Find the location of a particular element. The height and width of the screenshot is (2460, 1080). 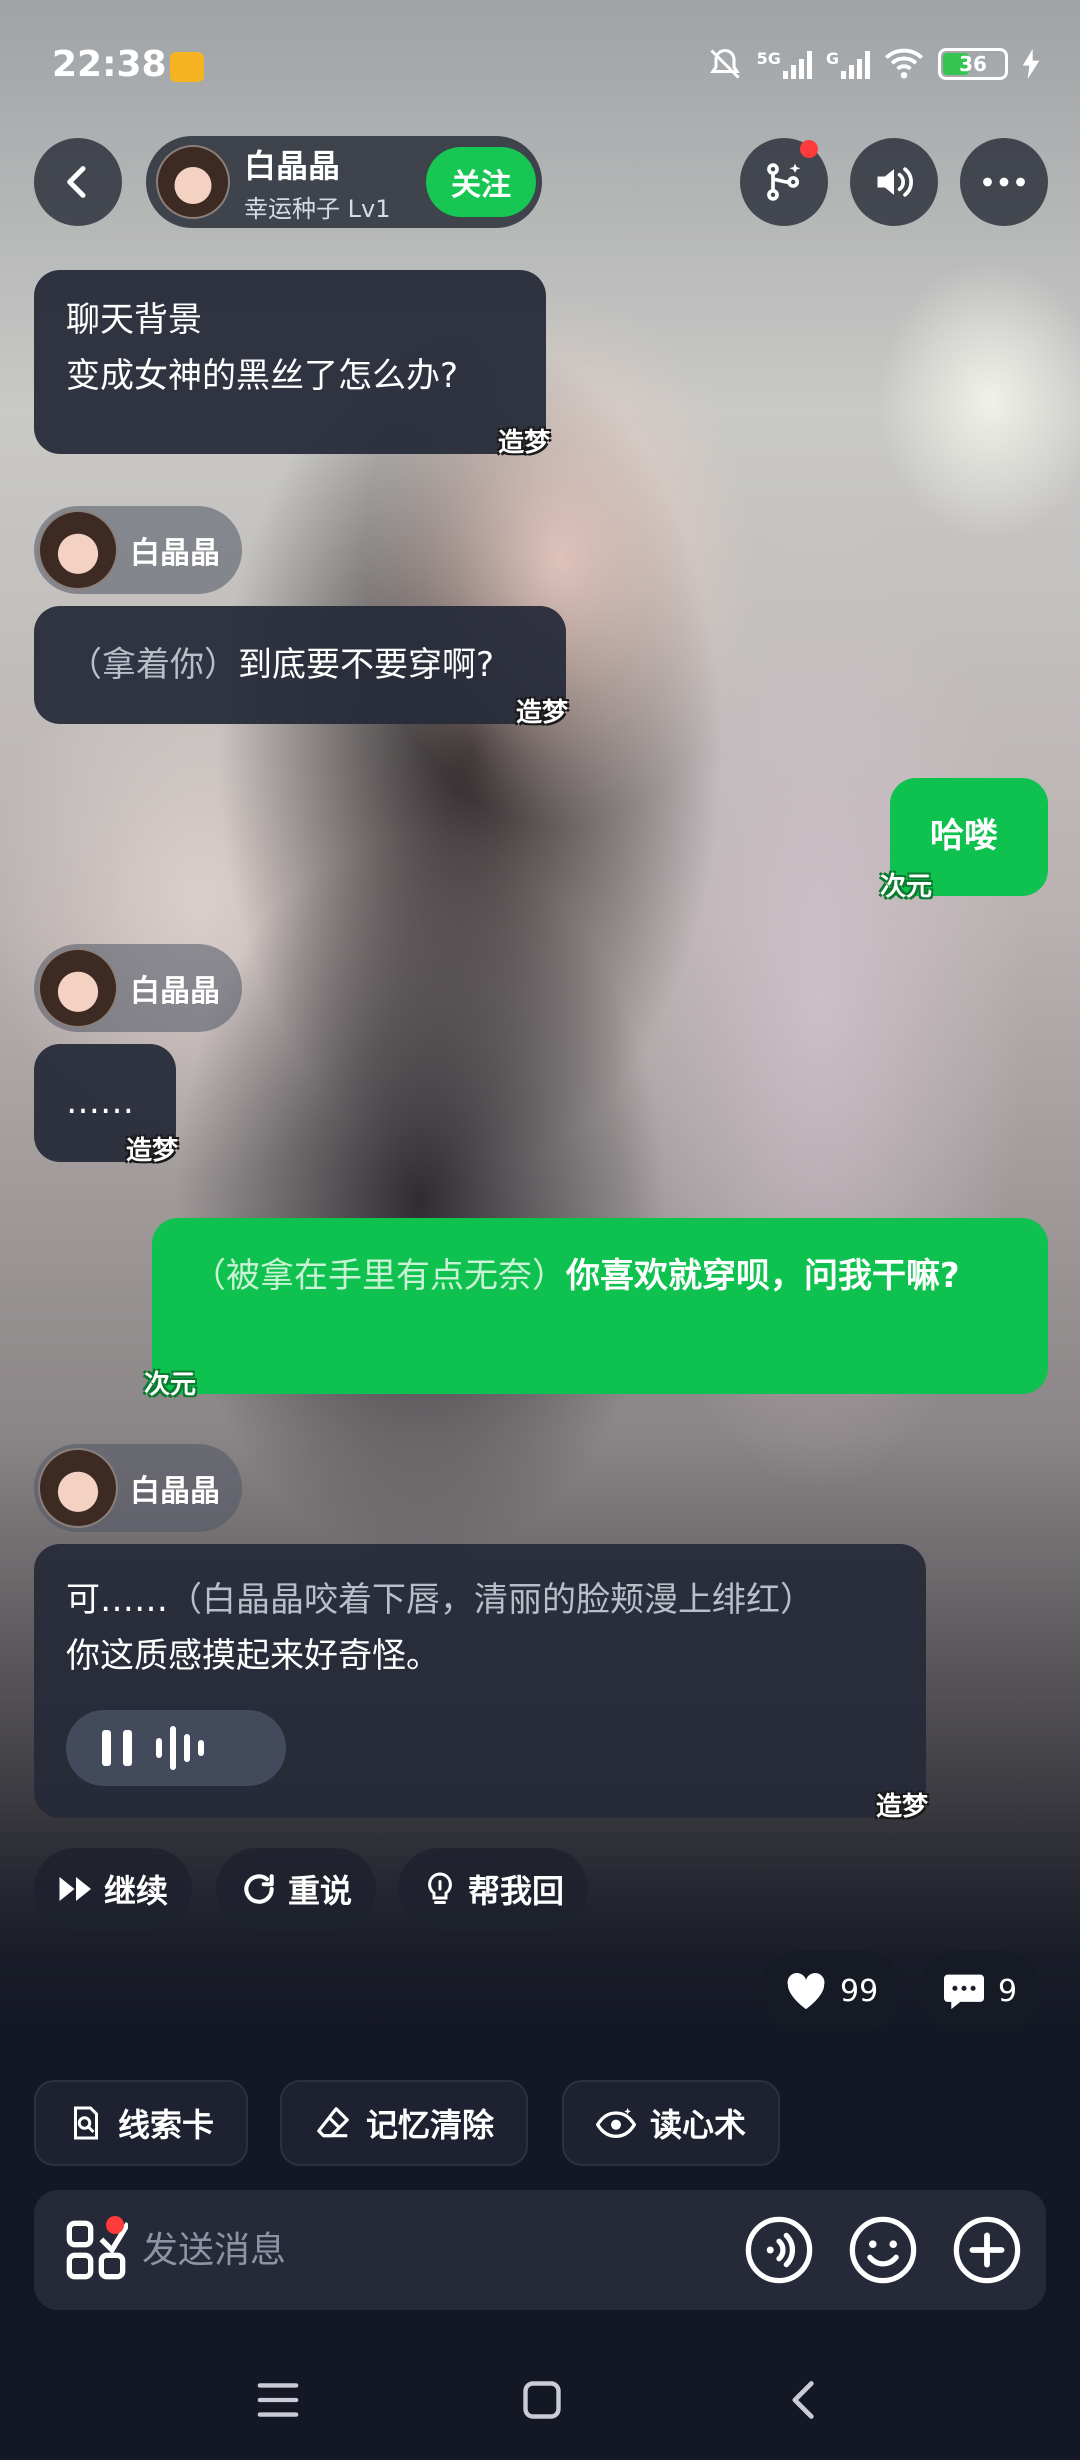

fast-forward-icon is located at coordinates (75, 1889).